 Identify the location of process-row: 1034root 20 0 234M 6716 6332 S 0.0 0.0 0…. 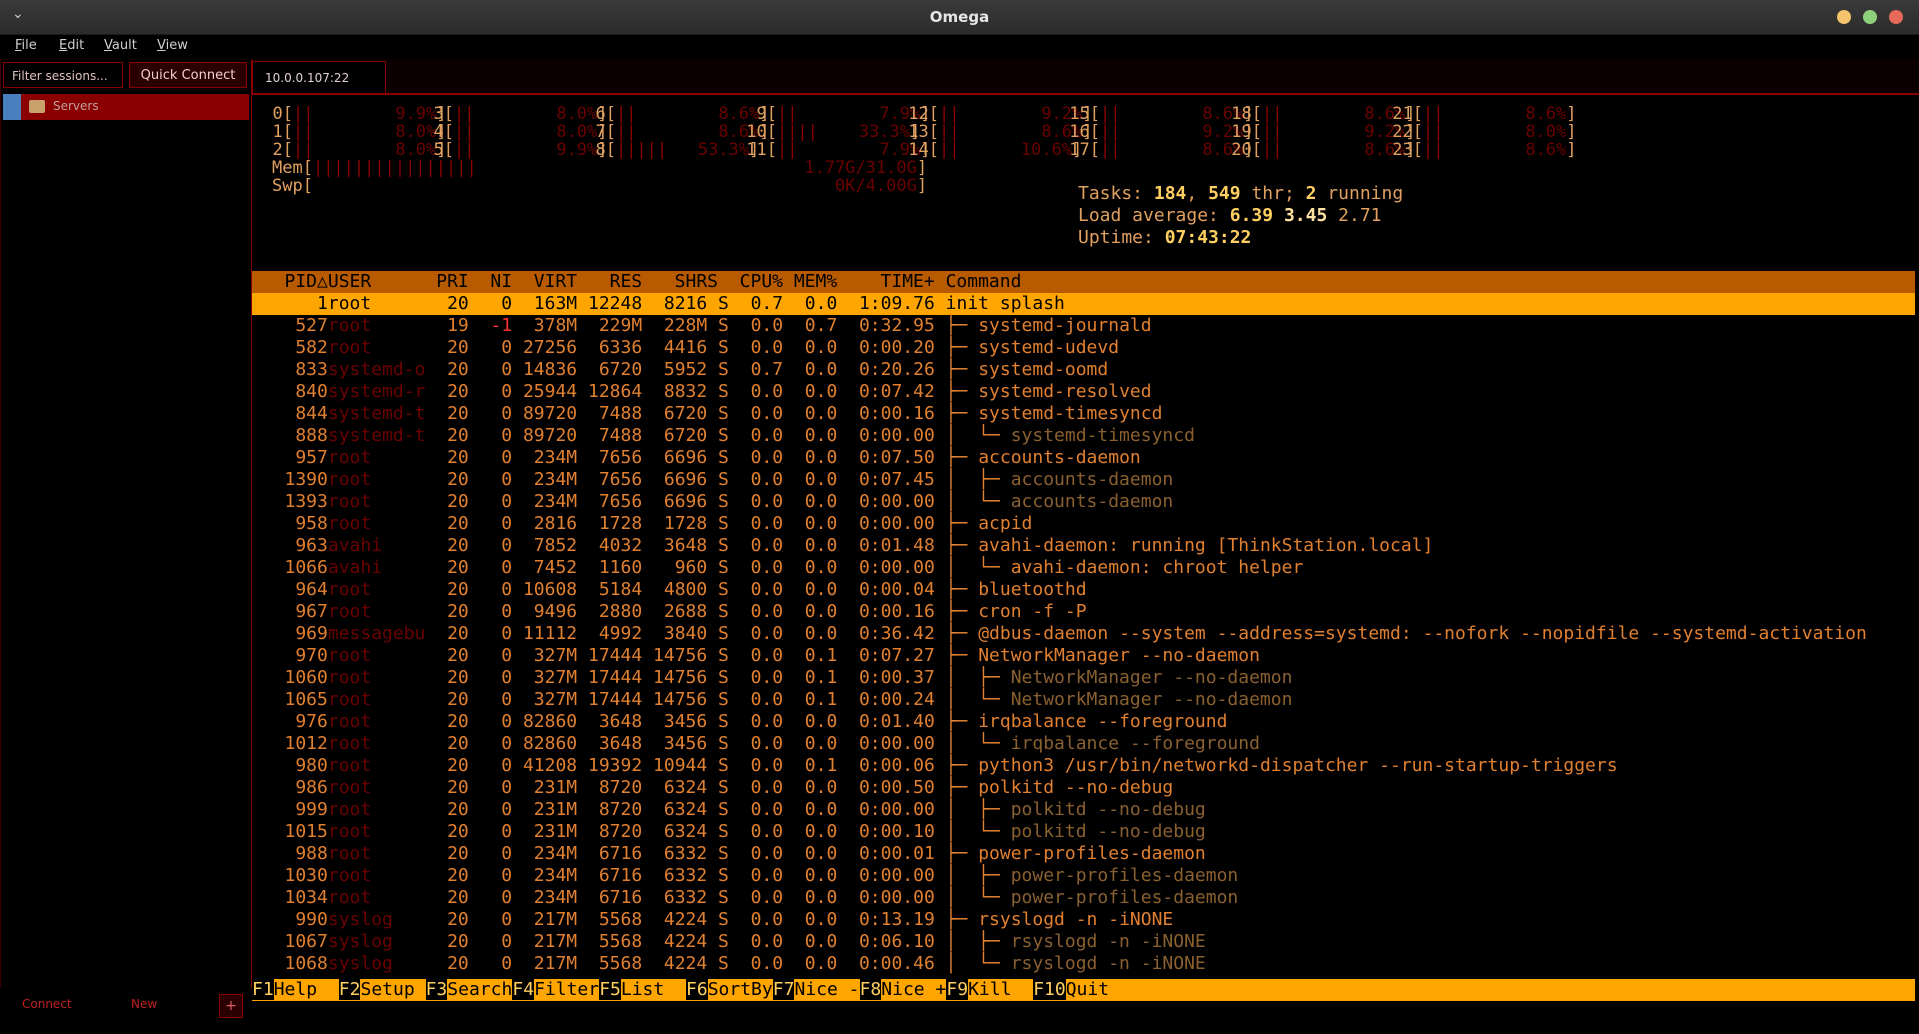
(745, 898).